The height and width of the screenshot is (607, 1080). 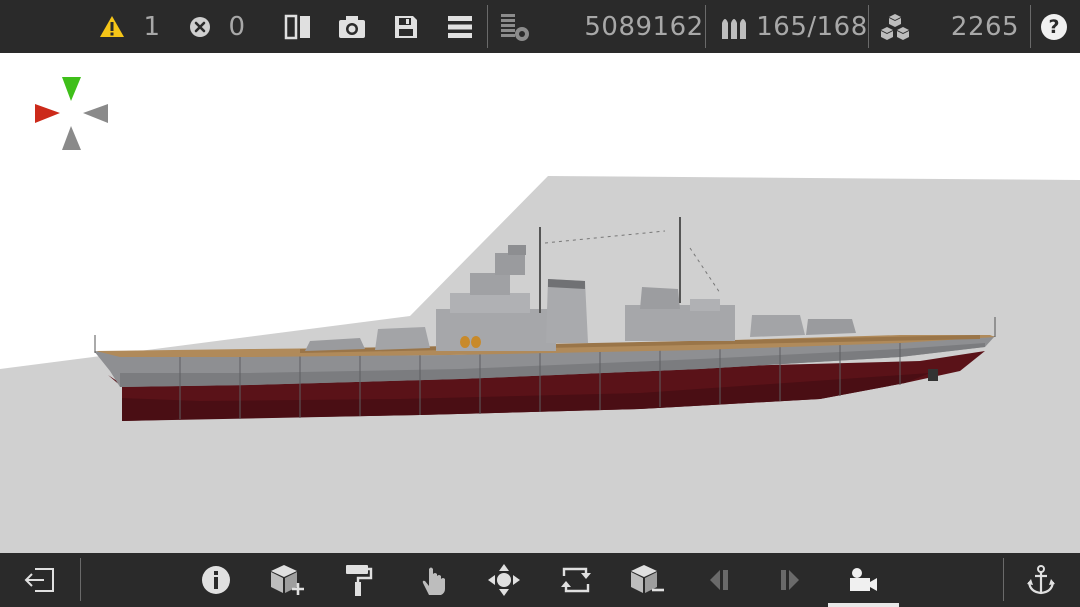 I want to click on mass-icon, so click(x=515, y=26).